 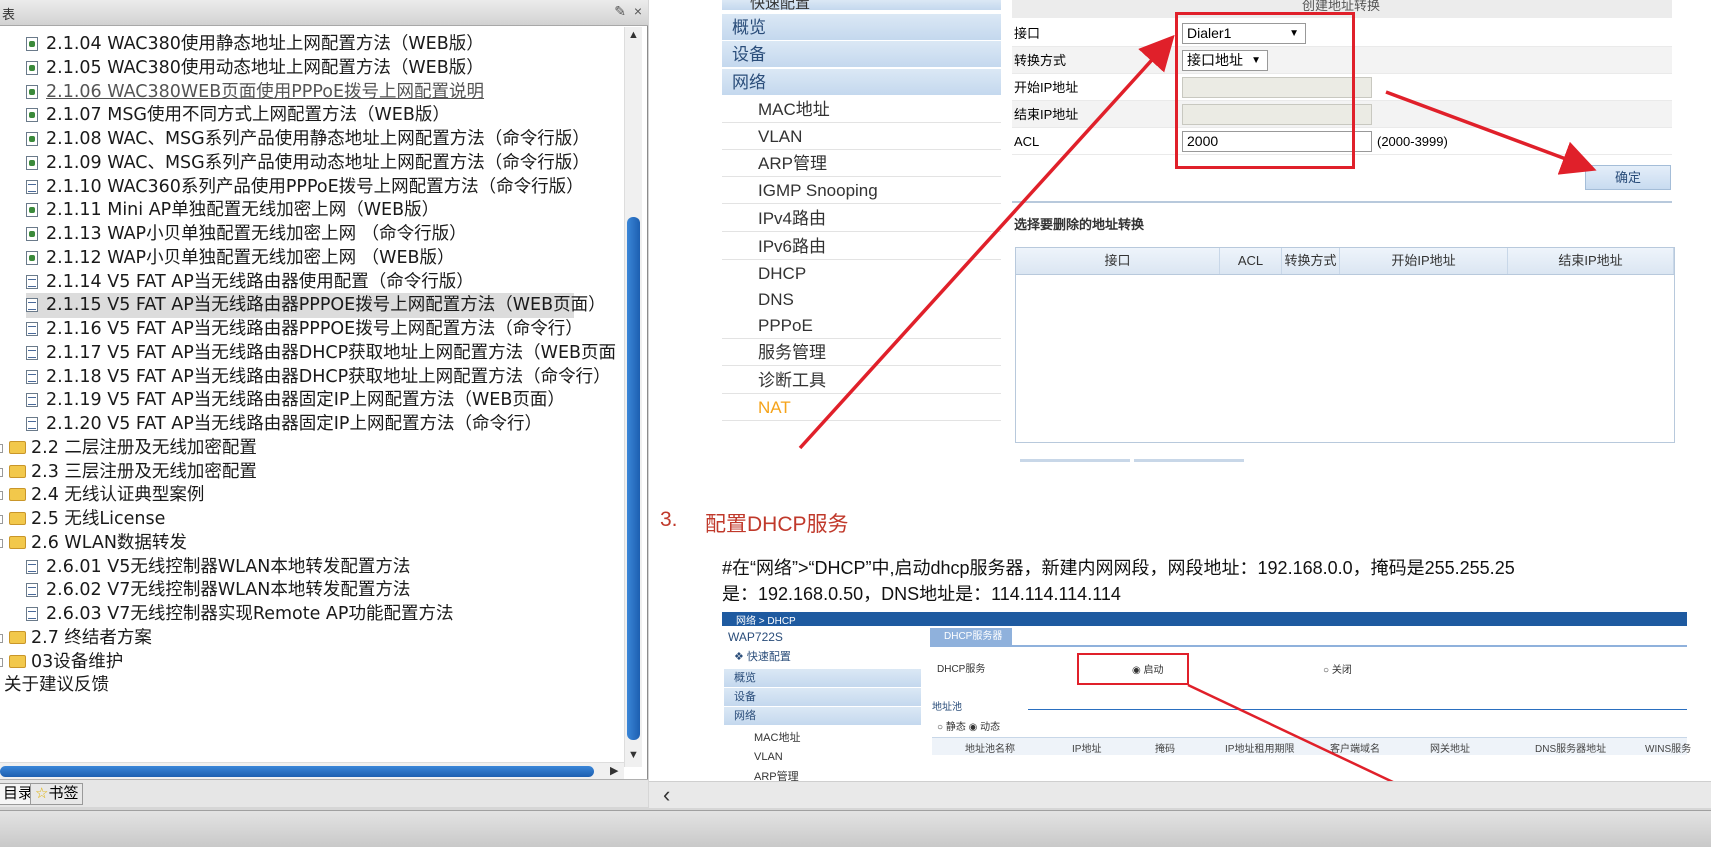 I want to click on arrow-form-to-confirm, so click(x=1491, y=132).